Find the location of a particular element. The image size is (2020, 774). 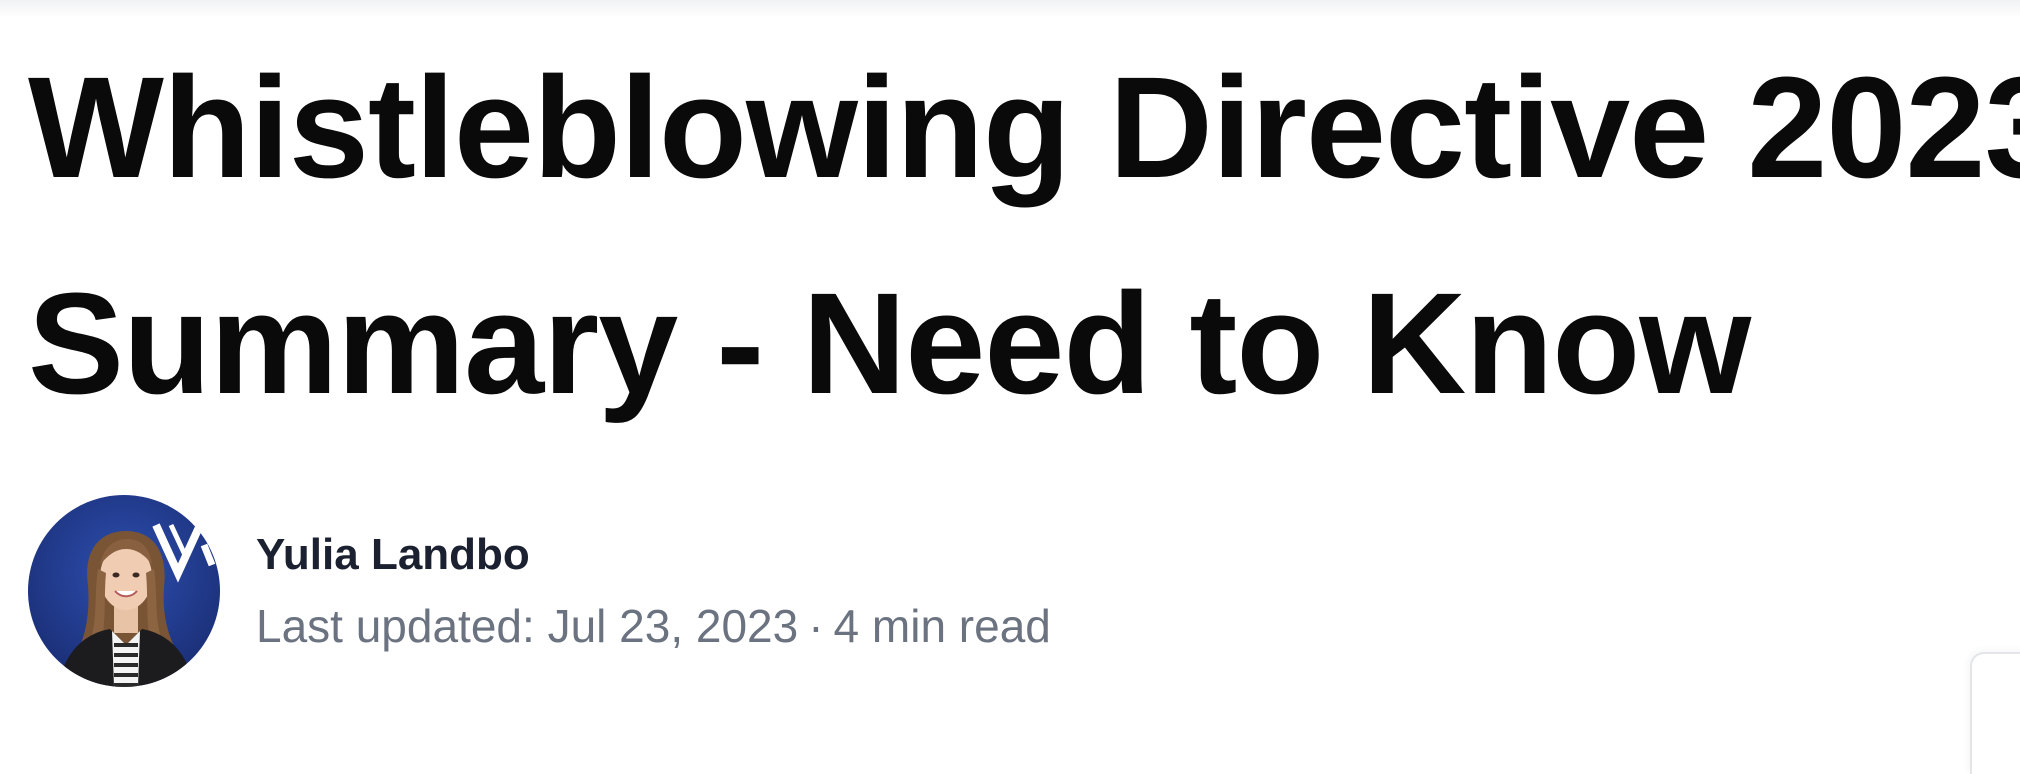

top-bar-shadow is located at coordinates (1010, 9).